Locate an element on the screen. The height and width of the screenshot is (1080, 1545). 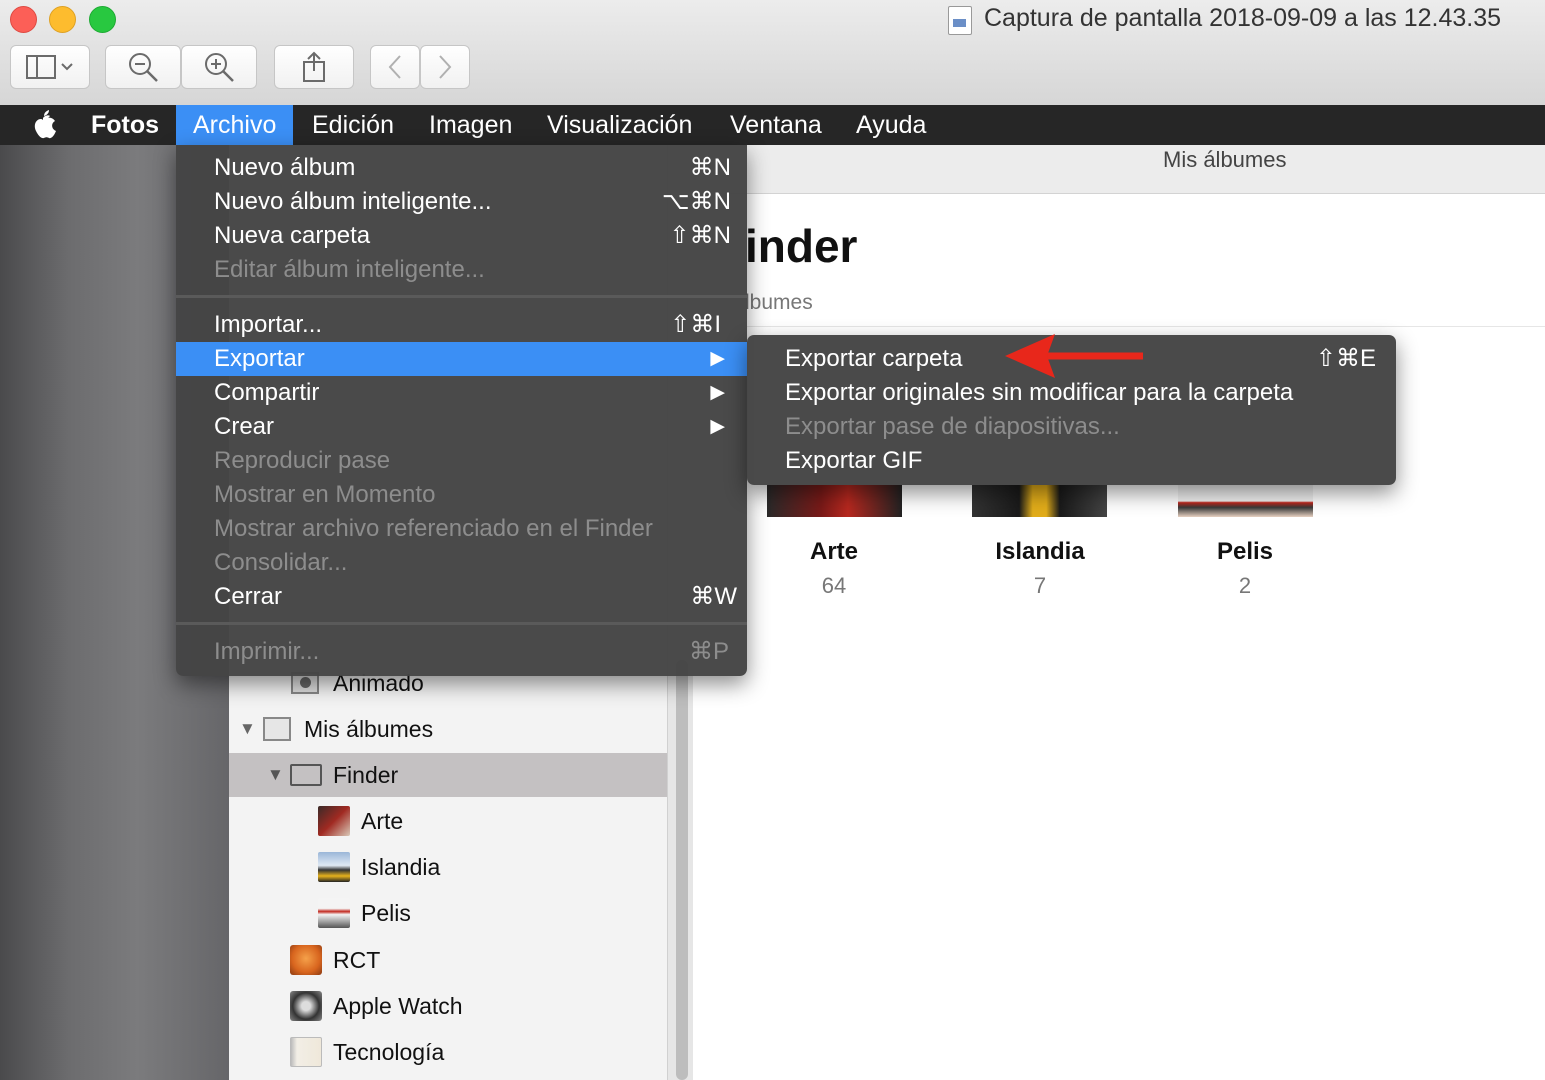
page-subtitle: lbumes is located at coordinates (779, 302).